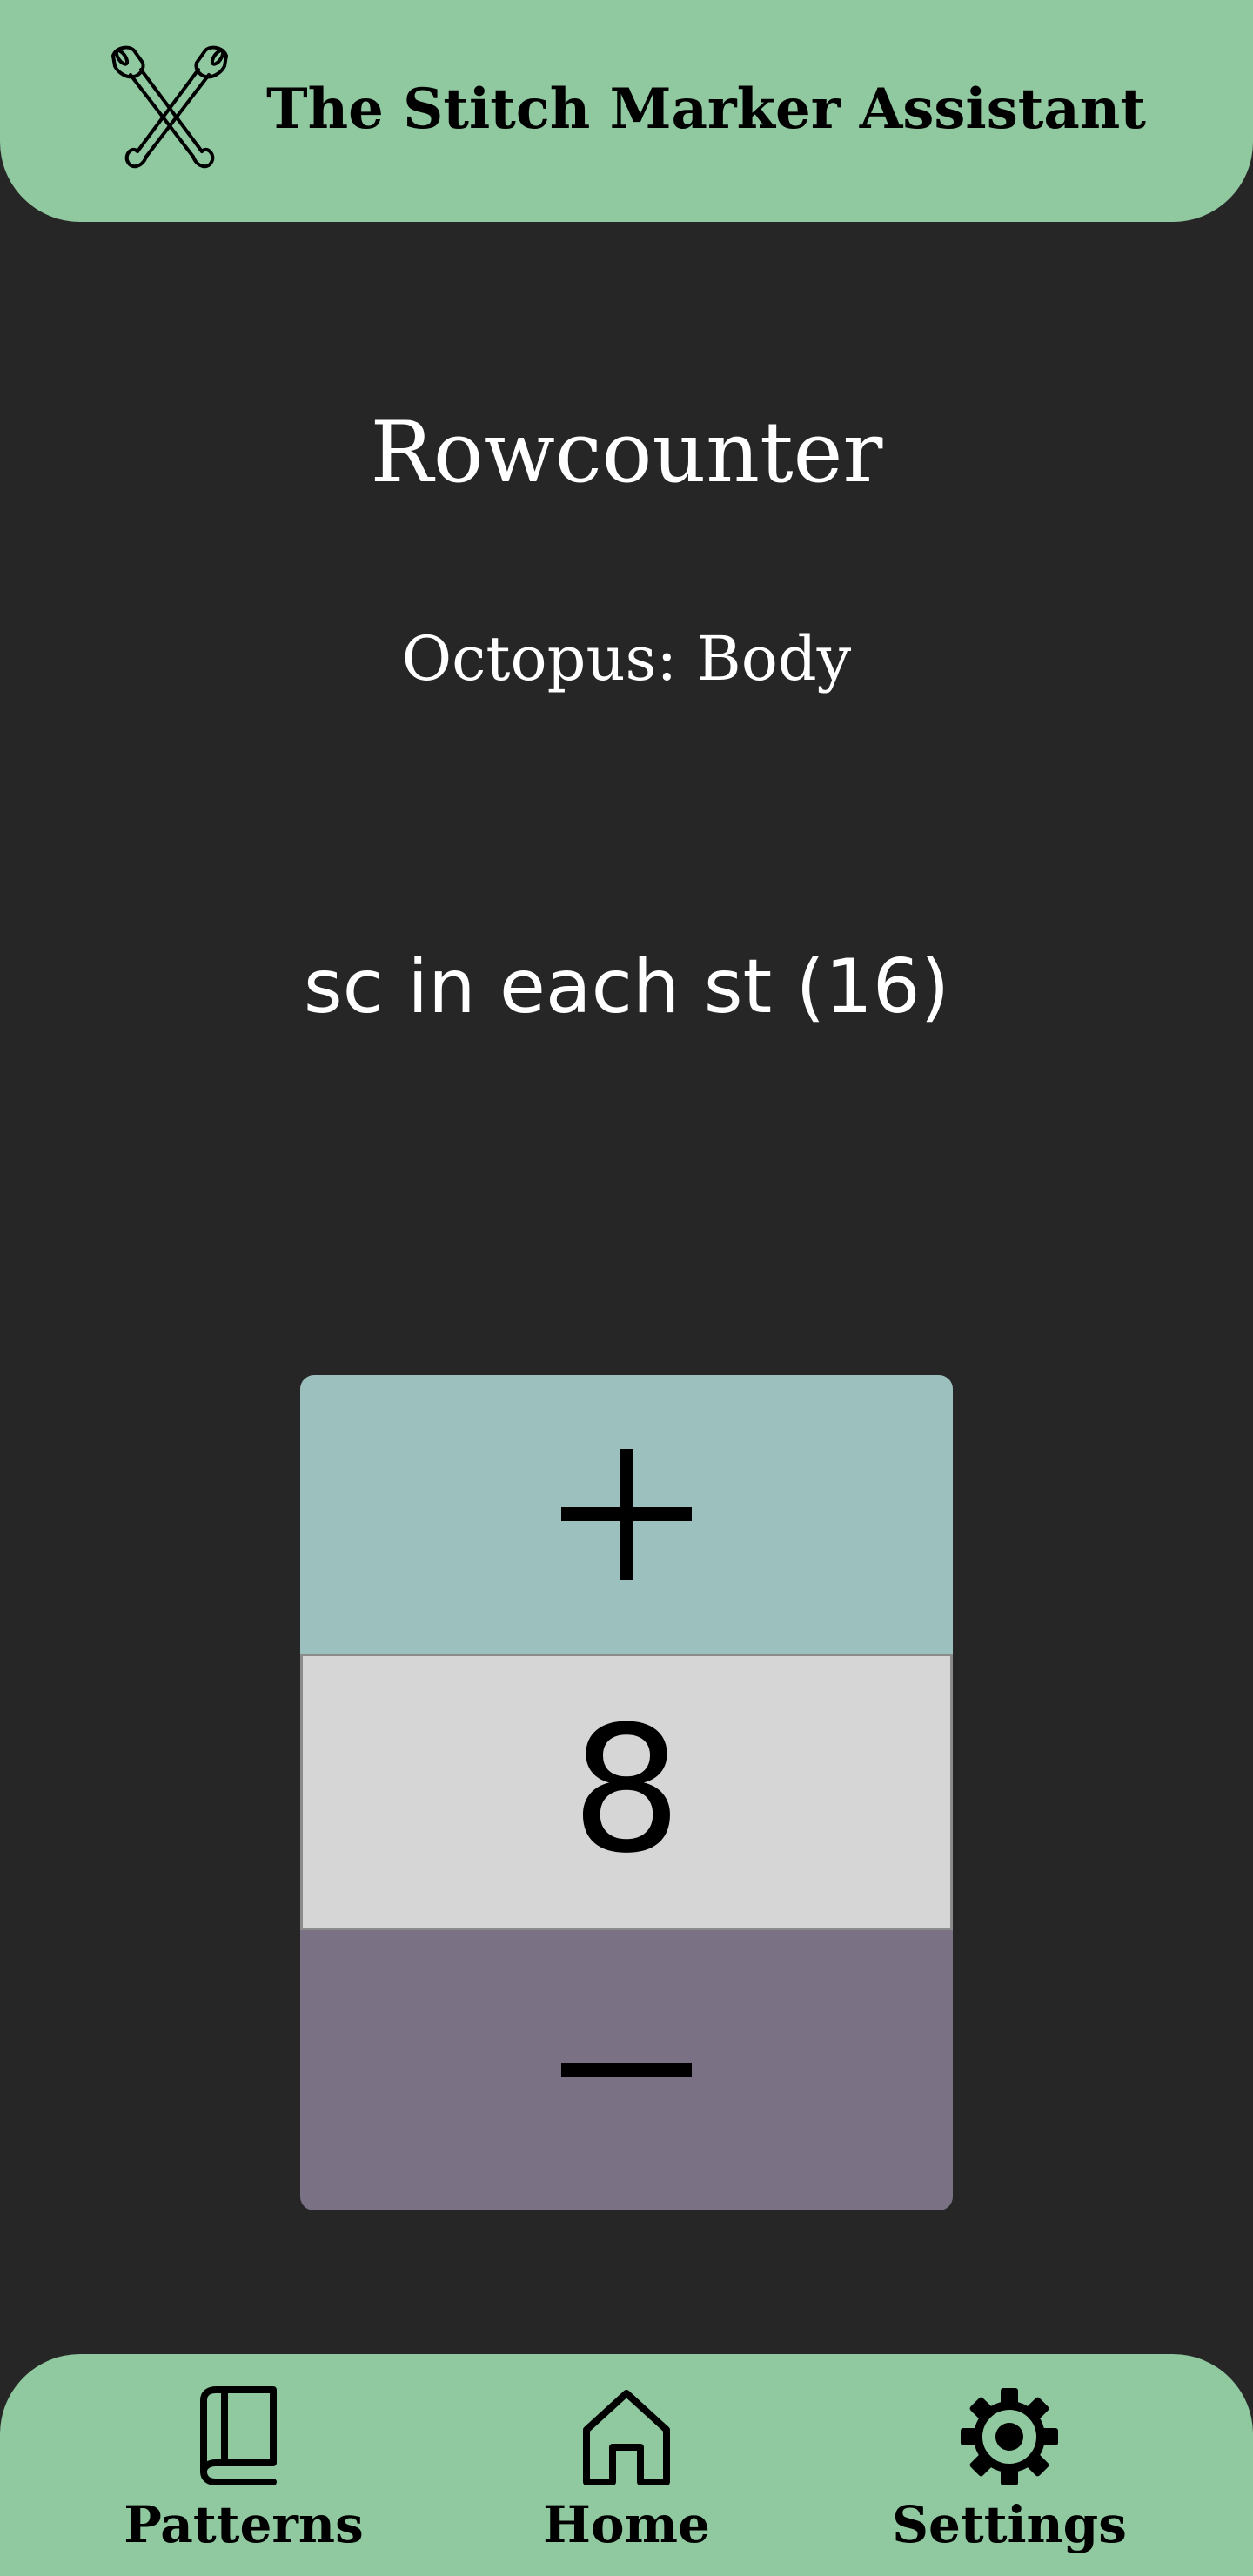  Describe the element at coordinates (626, 987) in the screenshot. I see `row-instruction: sc in each st (16)` at that location.